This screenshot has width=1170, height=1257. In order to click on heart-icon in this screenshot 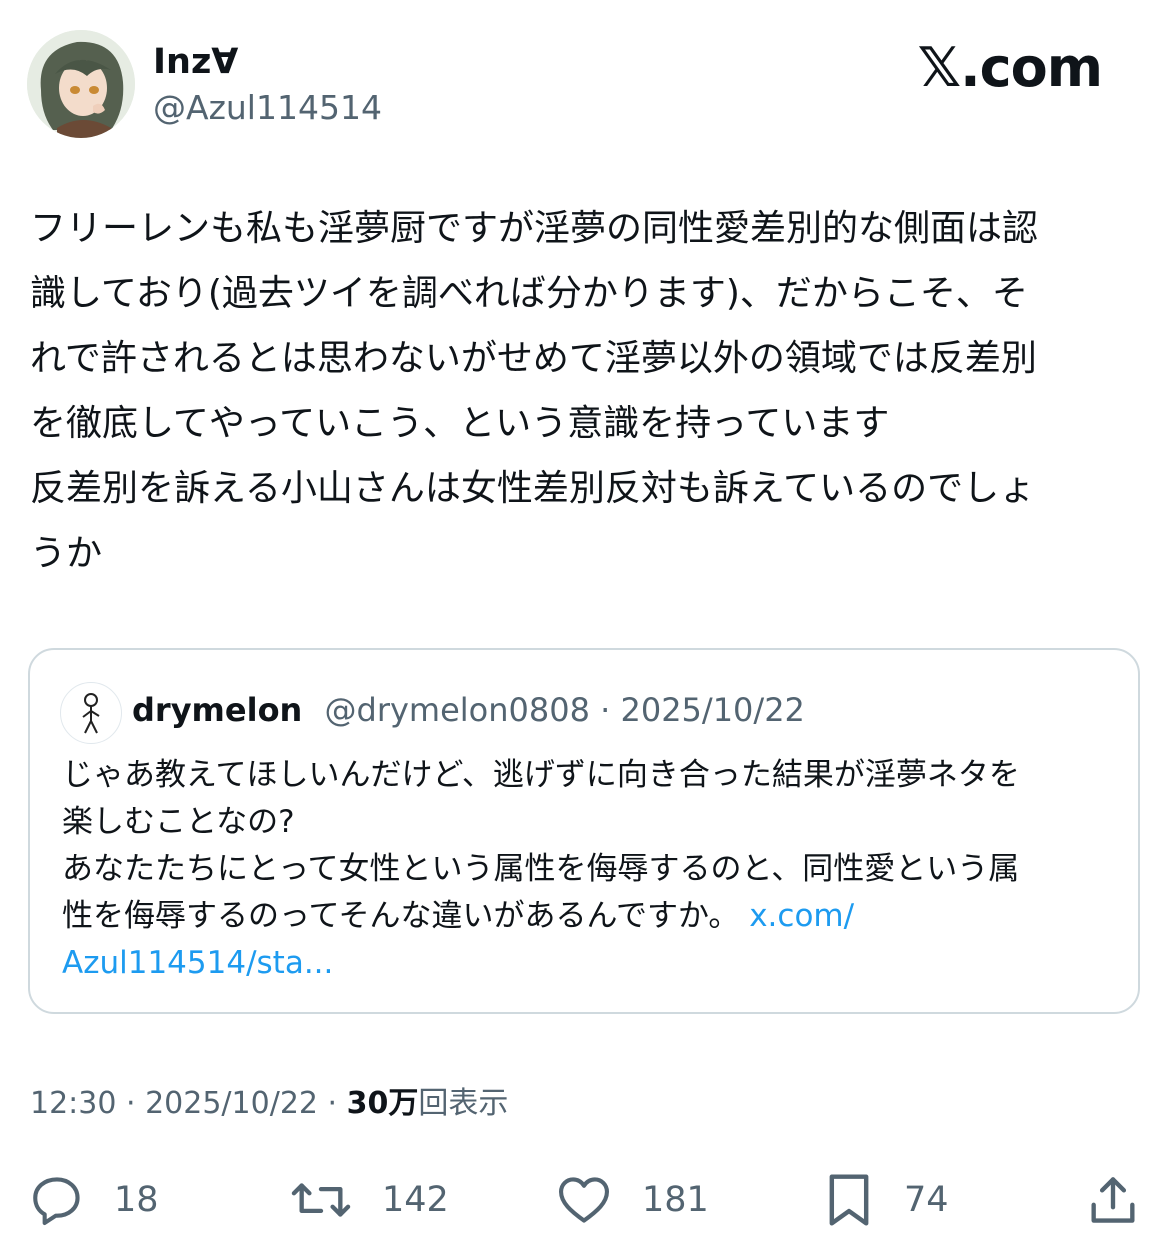, I will do `click(584, 1200)`.